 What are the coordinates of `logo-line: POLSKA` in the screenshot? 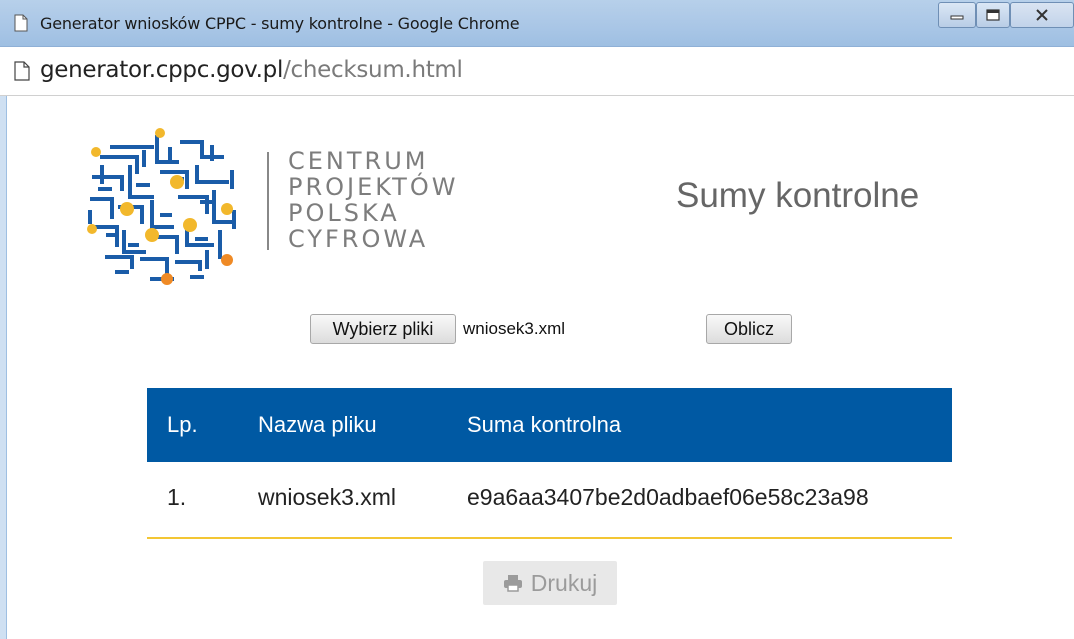 It's located at (344, 213).